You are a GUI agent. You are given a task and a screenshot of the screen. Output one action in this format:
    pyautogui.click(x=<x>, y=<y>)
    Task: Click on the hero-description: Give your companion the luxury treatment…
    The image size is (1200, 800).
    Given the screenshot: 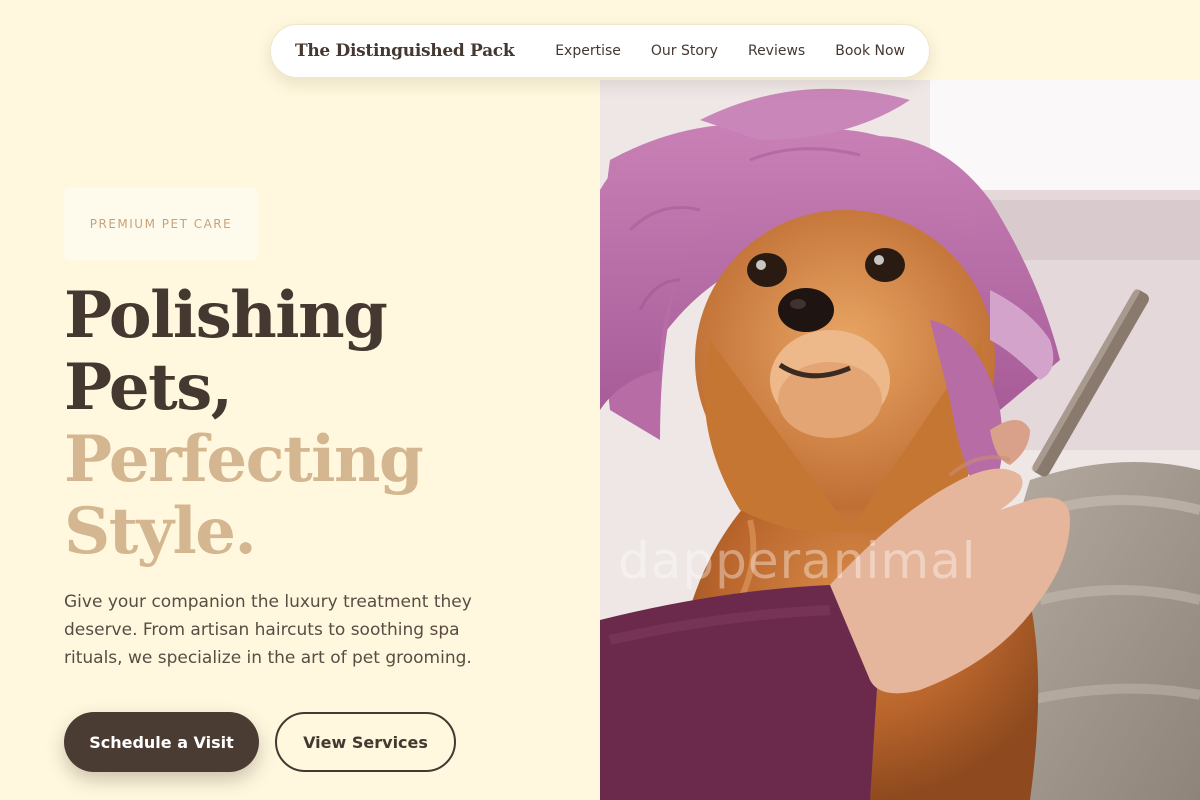 What is the action you would take?
    pyautogui.click(x=268, y=630)
    